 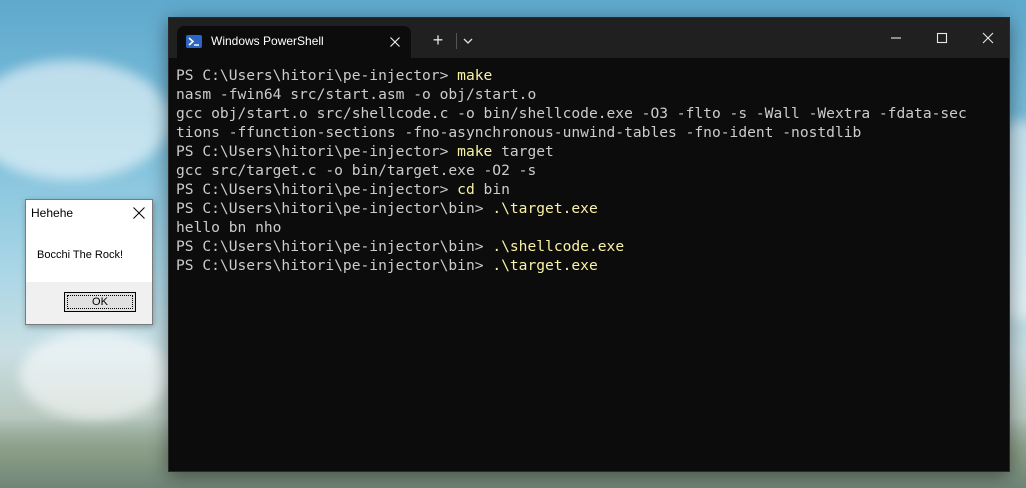 I want to click on message-box-footer: OK, so click(x=89, y=303).